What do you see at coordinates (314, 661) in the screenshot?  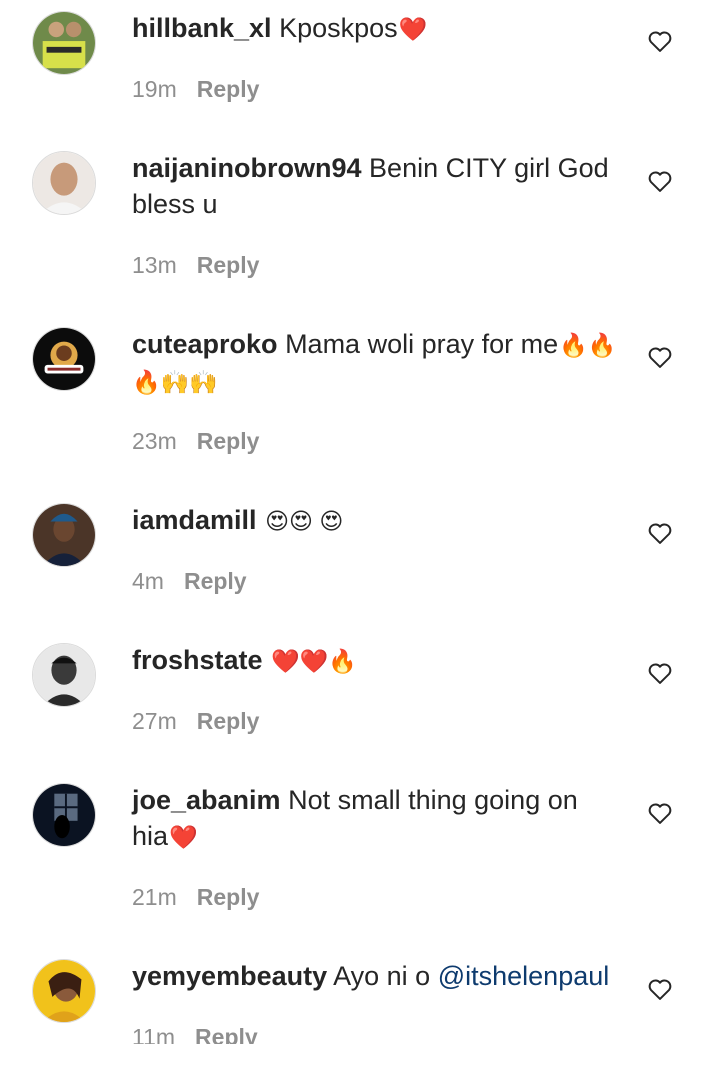 I see `emoji-text: ❤️❤️🔥` at bounding box center [314, 661].